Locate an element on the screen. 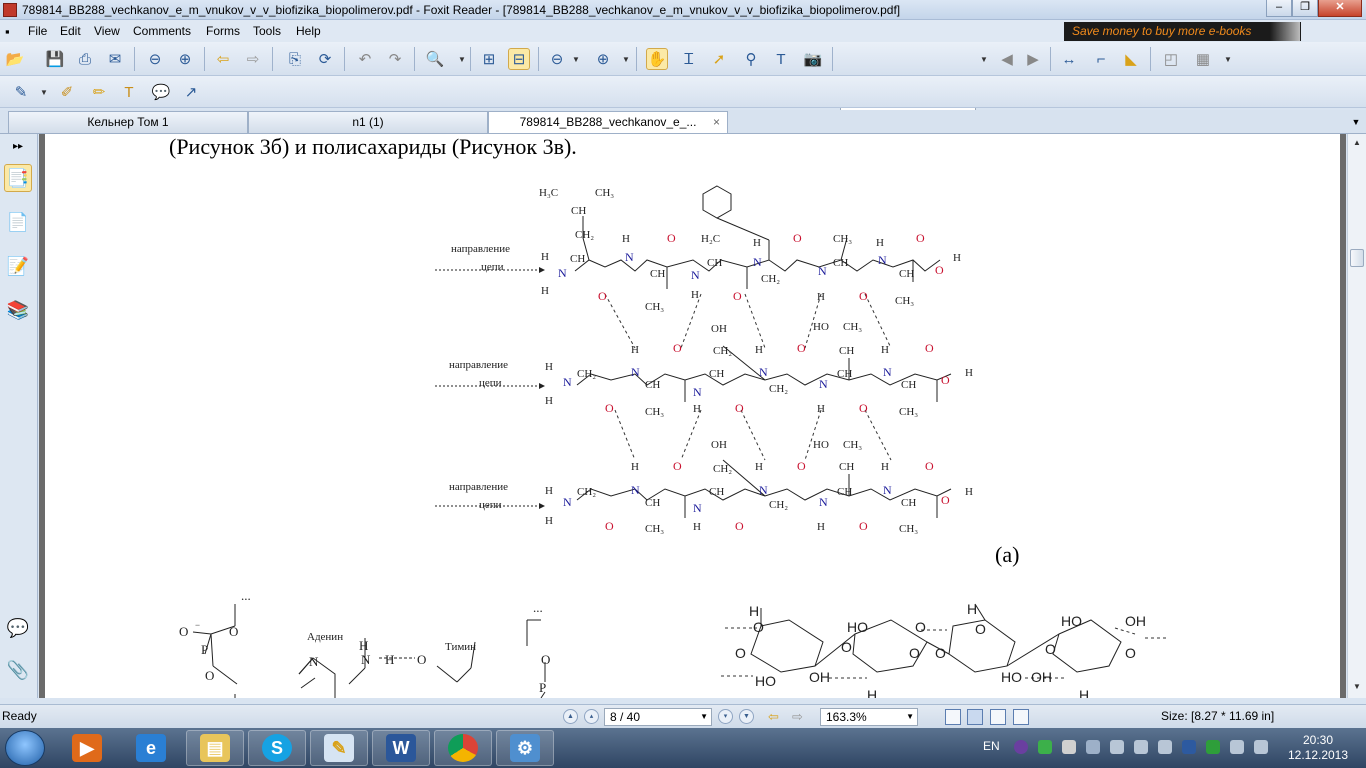 The width and height of the screenshot is (1366, 768). area-icon: ◣ is located at coordinates (1131, 59).